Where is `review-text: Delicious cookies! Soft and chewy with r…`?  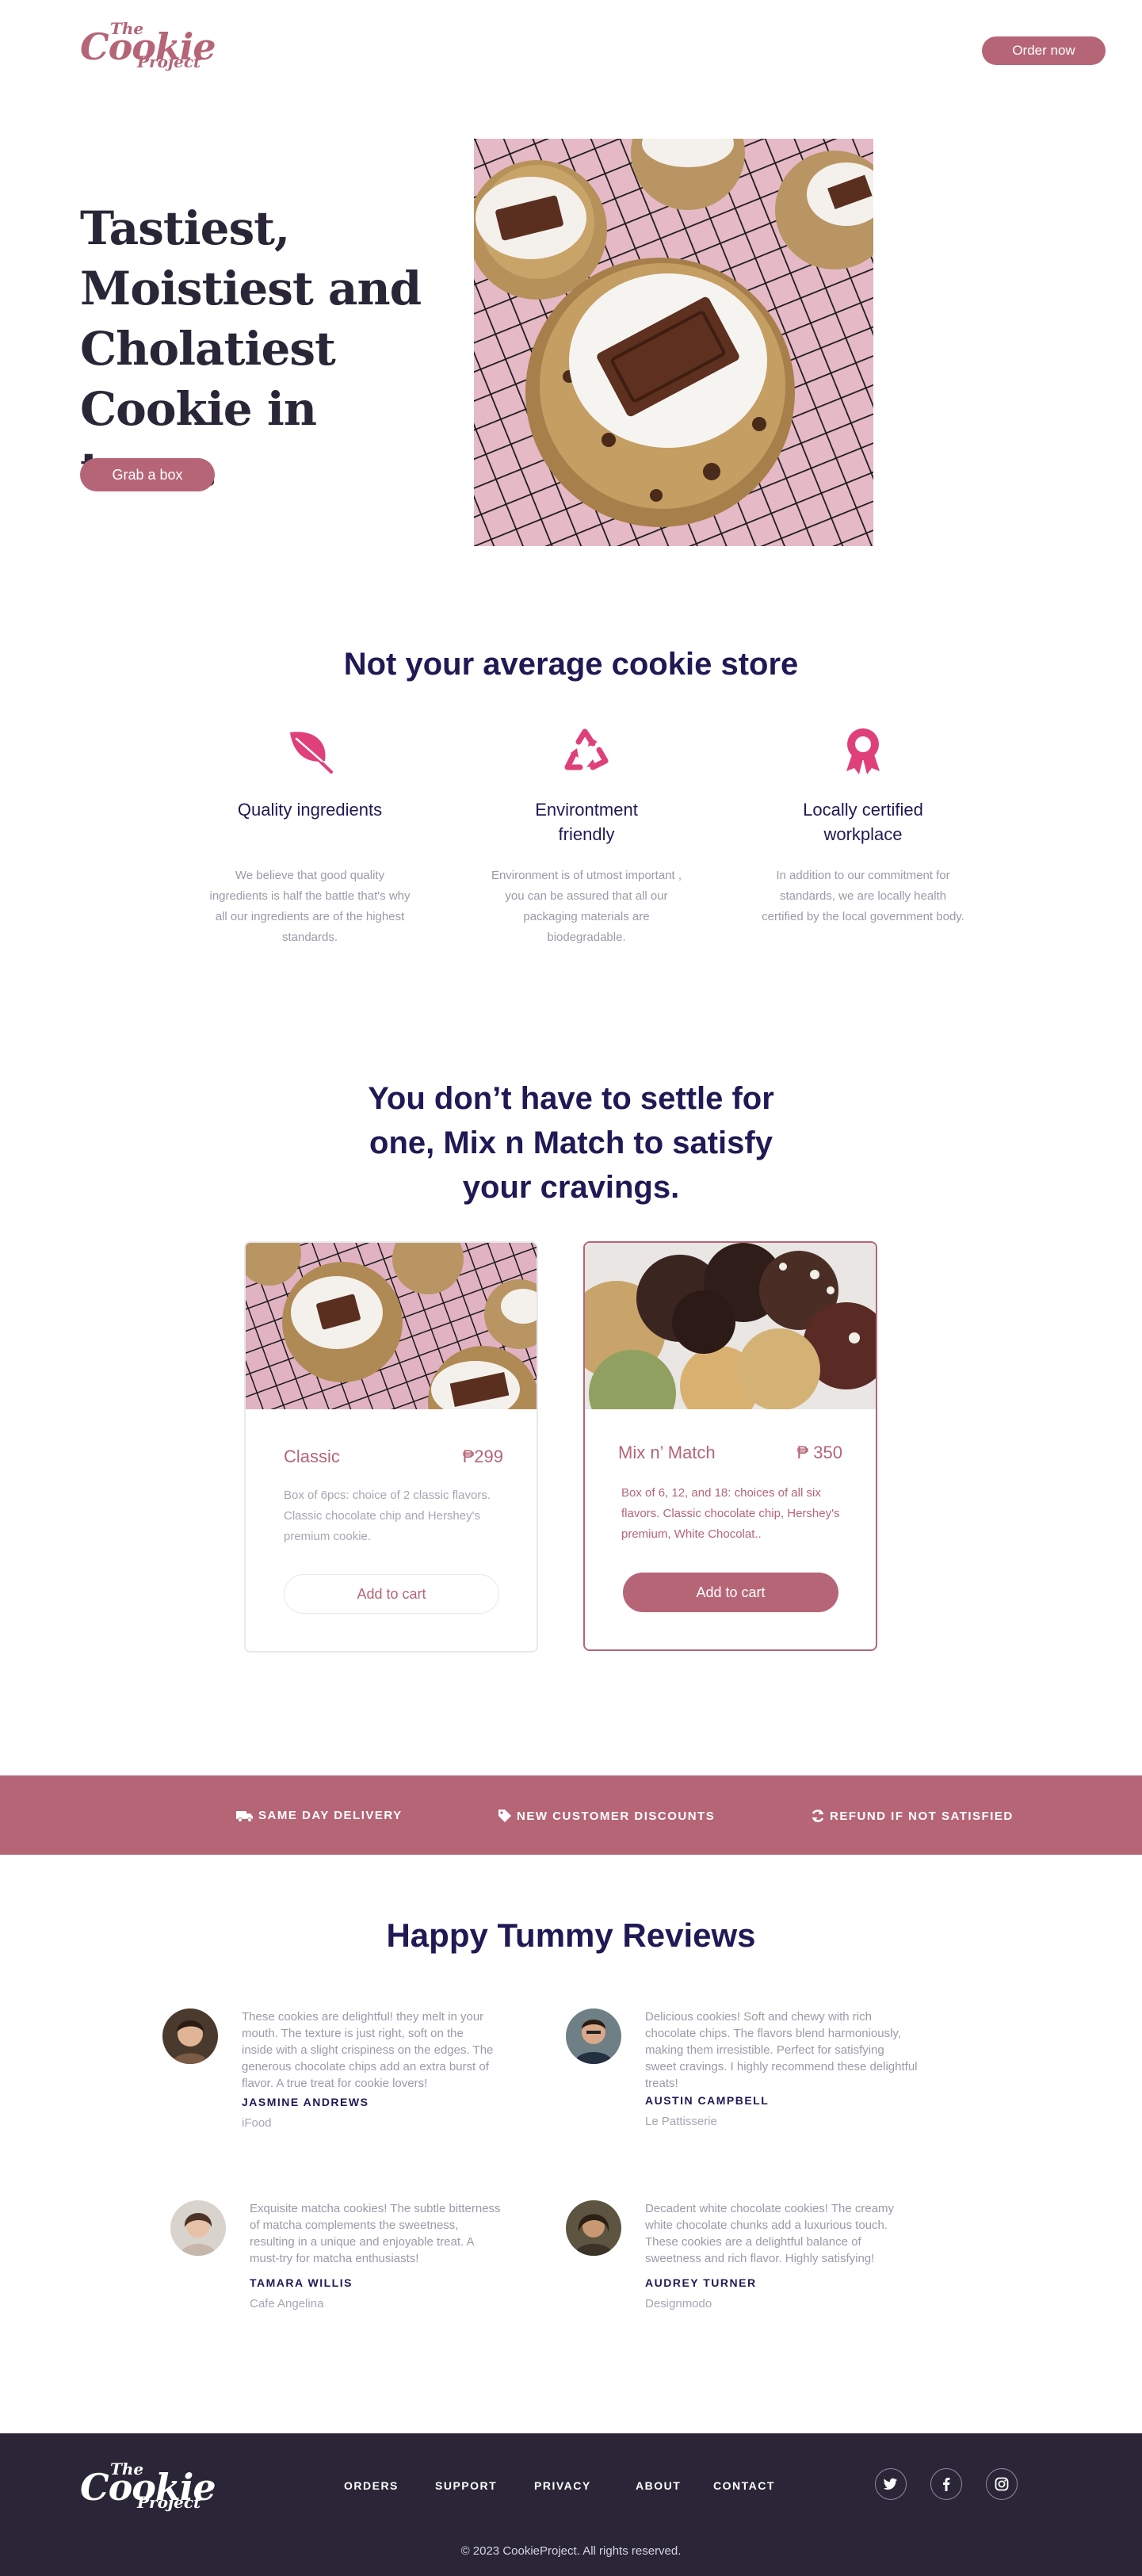 review-text: Delicious cookies! Soft and chewy with r… is located at coordinates (795, 2050).